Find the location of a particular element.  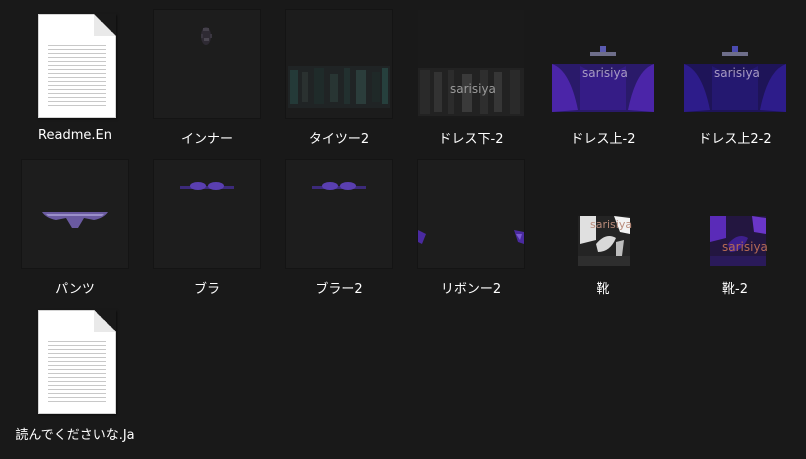

file-name: 読んでくださいな.Ja is located at coordinates (75, 435).